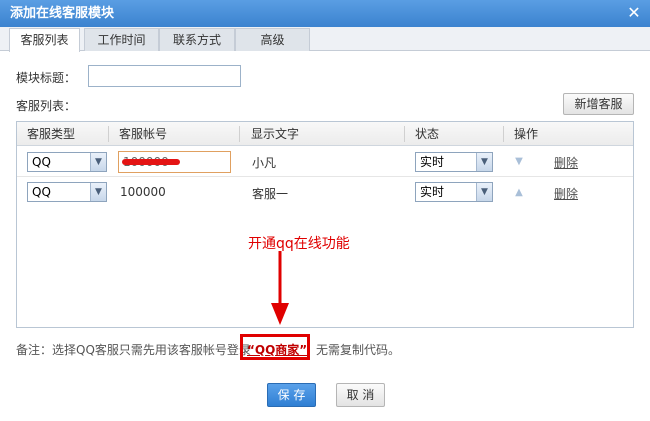 This screenshot has height=421, width=650. What do you see at coordinates (325, 39) in the screenshot?
I see `tab-bar: 客服列表 工作时间 联系方式 高级` at bounding box center [325, 39].